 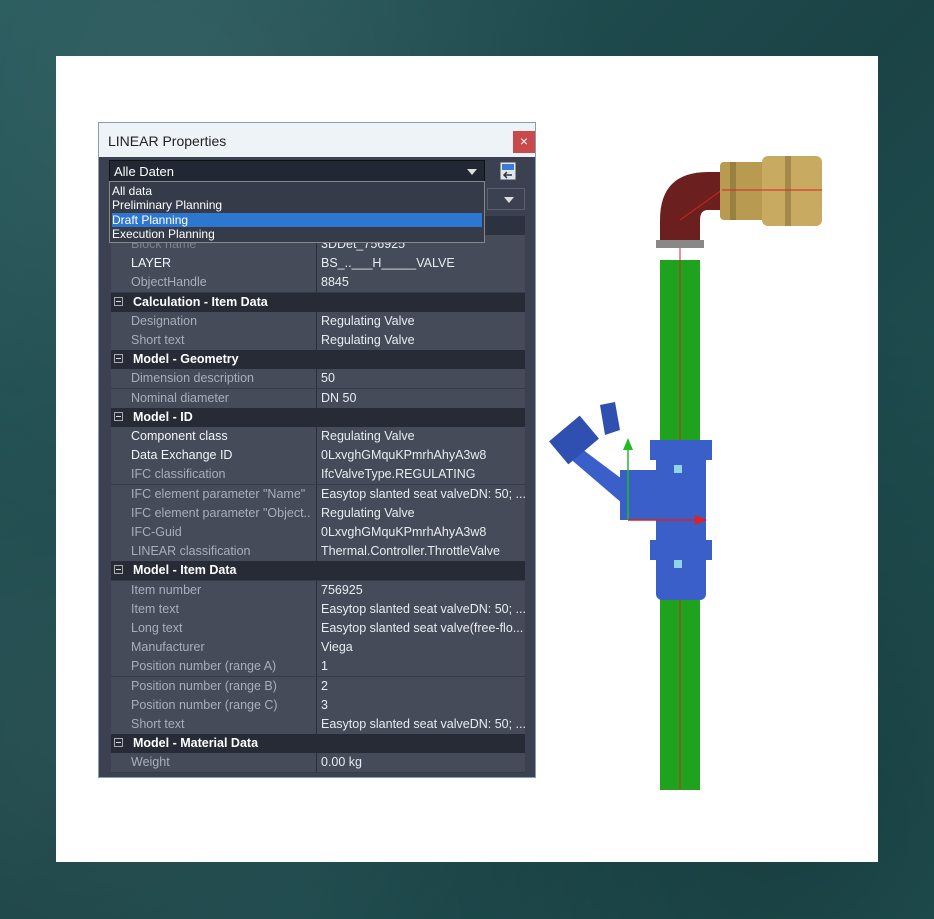 What do you see at coordinates (423, 551) in the screenshot?
I see `property-value: Thermal.Controller.ThrottleValve` at bounding box center [423, 551].